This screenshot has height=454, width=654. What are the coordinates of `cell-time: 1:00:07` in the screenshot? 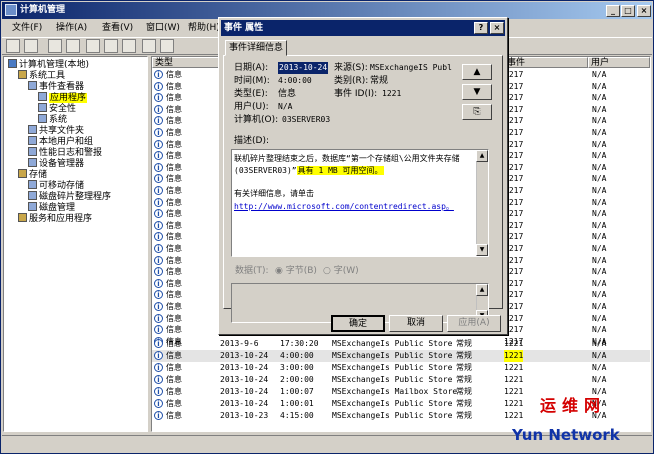 It's located at (297, 391).